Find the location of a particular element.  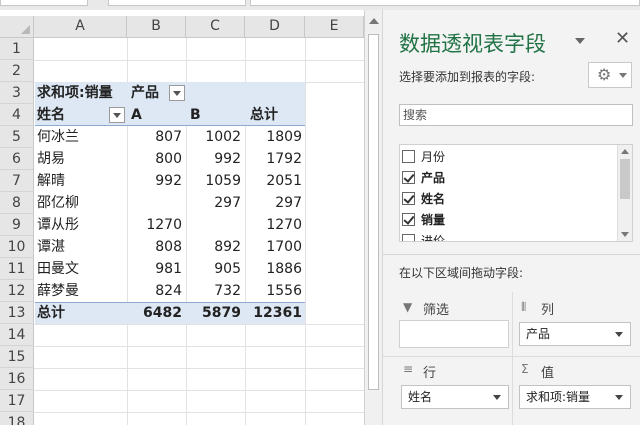

value-total: 1792 is located at coordinates (273, 159).